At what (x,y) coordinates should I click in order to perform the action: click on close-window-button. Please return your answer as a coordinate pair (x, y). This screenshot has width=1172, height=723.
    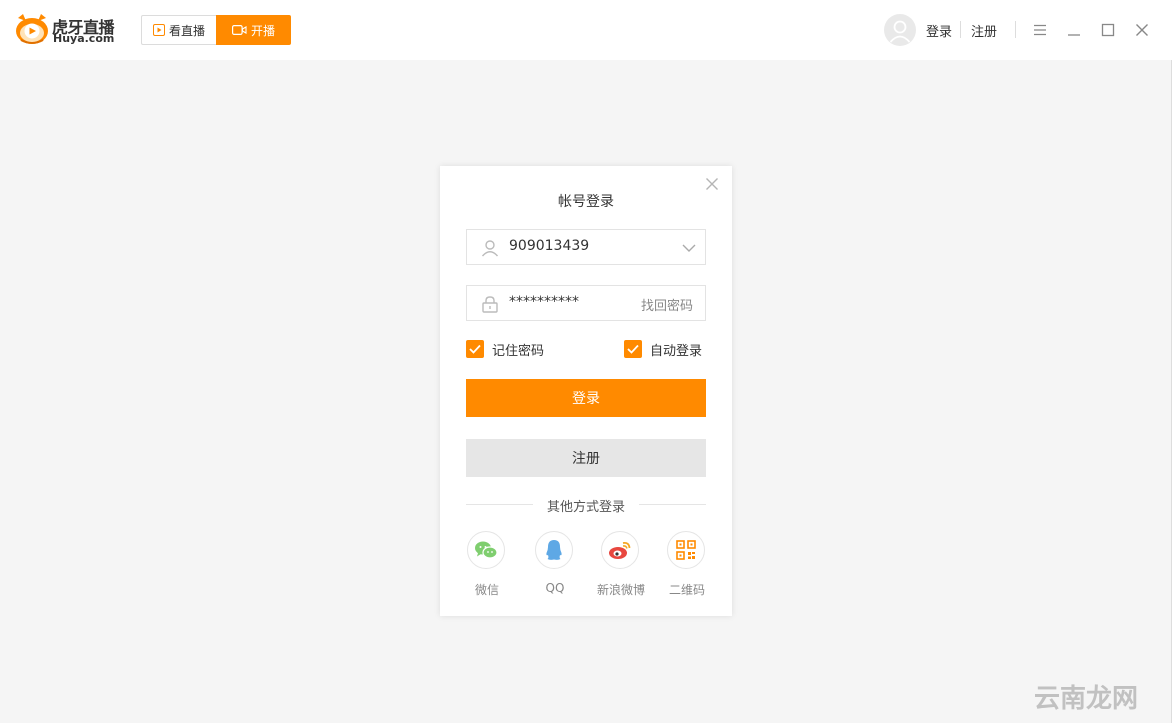
    Looking at the image, I should click on (1142, 30).